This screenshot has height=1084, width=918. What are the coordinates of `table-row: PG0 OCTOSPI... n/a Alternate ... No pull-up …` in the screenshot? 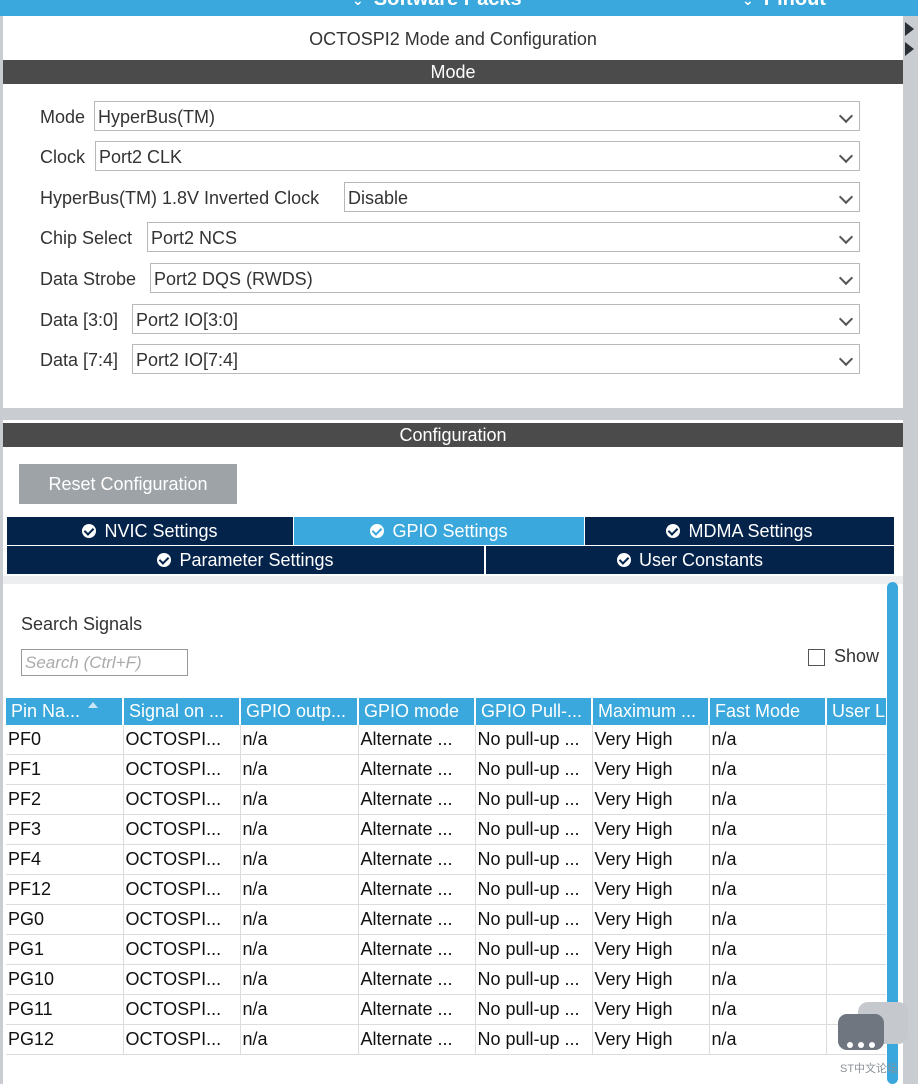 It's located at (446, 919).